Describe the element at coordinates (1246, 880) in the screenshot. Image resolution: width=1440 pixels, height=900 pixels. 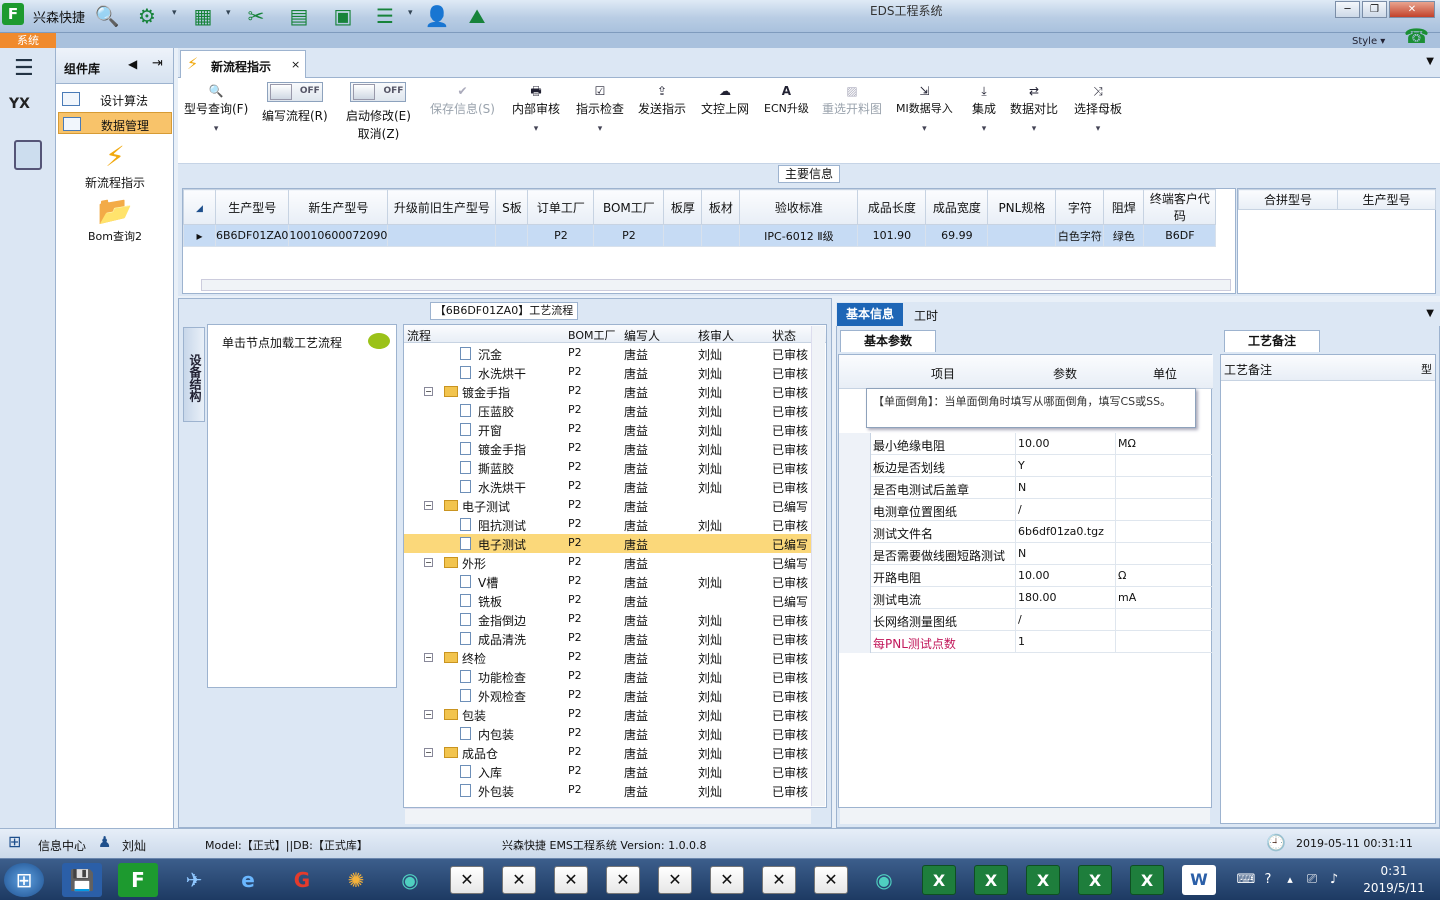
I see `keyboard-icon: ⌨` at that location.